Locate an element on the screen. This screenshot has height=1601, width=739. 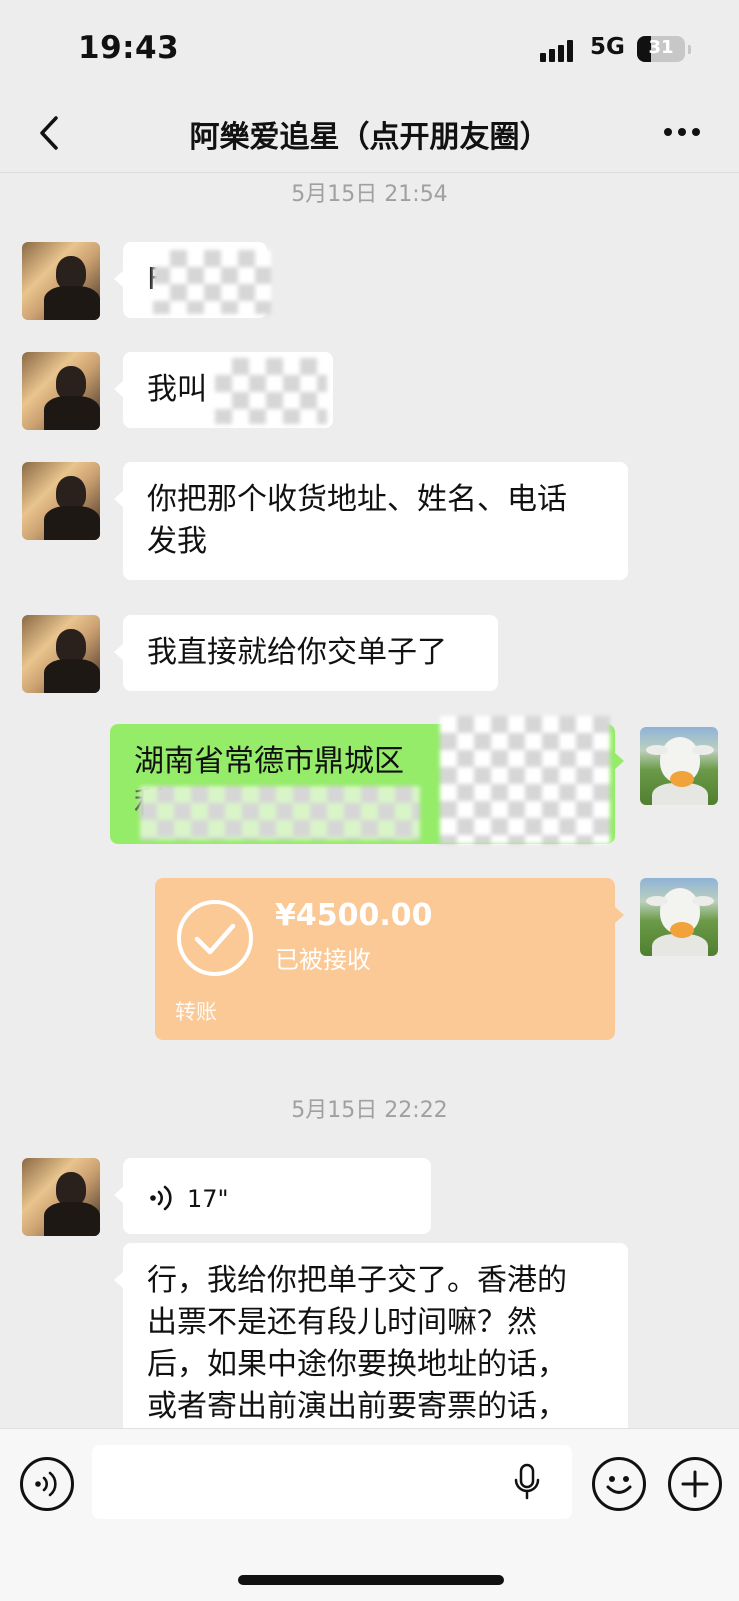
plus-icon is located at coordinates (695, 1484).